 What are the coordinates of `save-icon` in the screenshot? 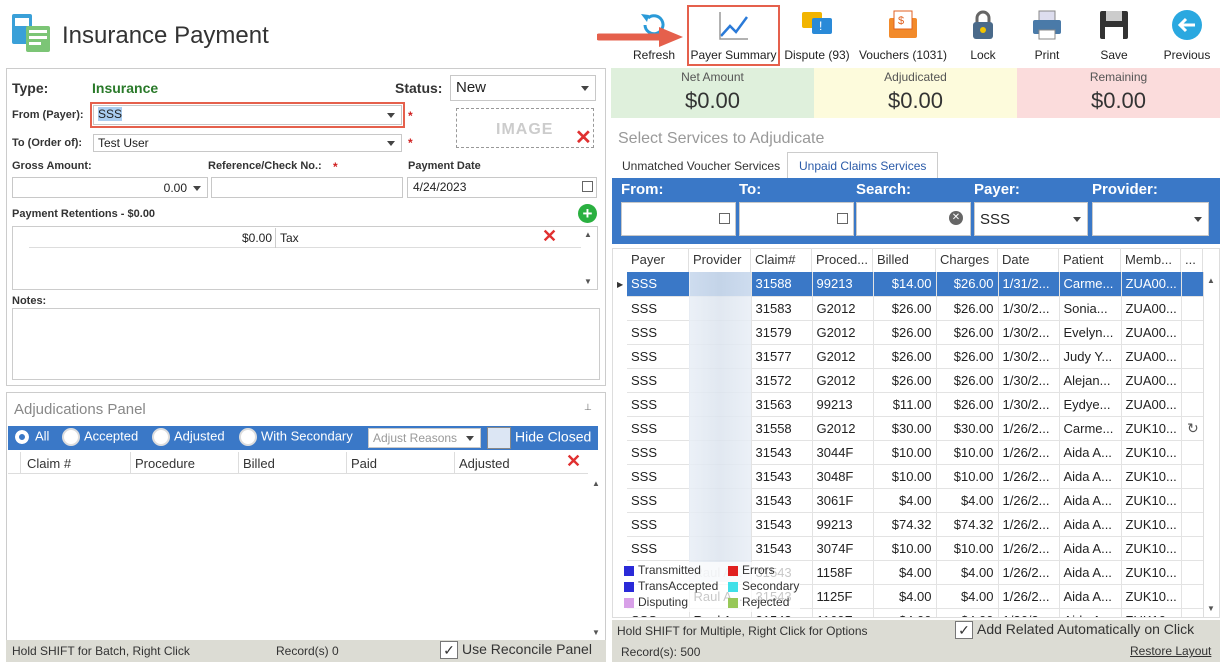 It's located at (1114, 25).